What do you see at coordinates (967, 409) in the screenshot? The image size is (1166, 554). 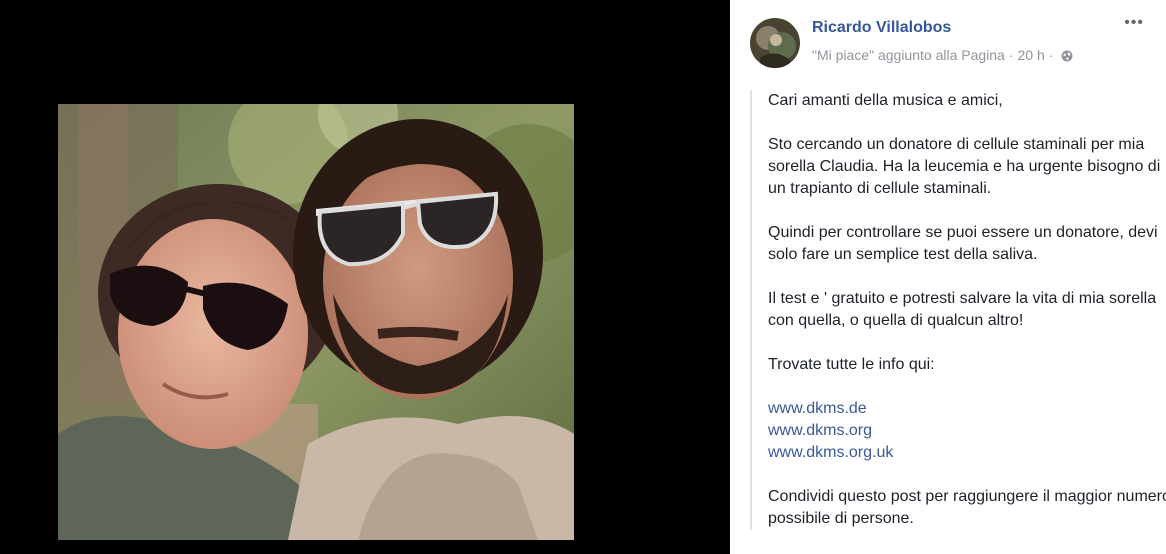 I see `link-dkms-de: www.dkms.de` at bounding box center [967, 409].